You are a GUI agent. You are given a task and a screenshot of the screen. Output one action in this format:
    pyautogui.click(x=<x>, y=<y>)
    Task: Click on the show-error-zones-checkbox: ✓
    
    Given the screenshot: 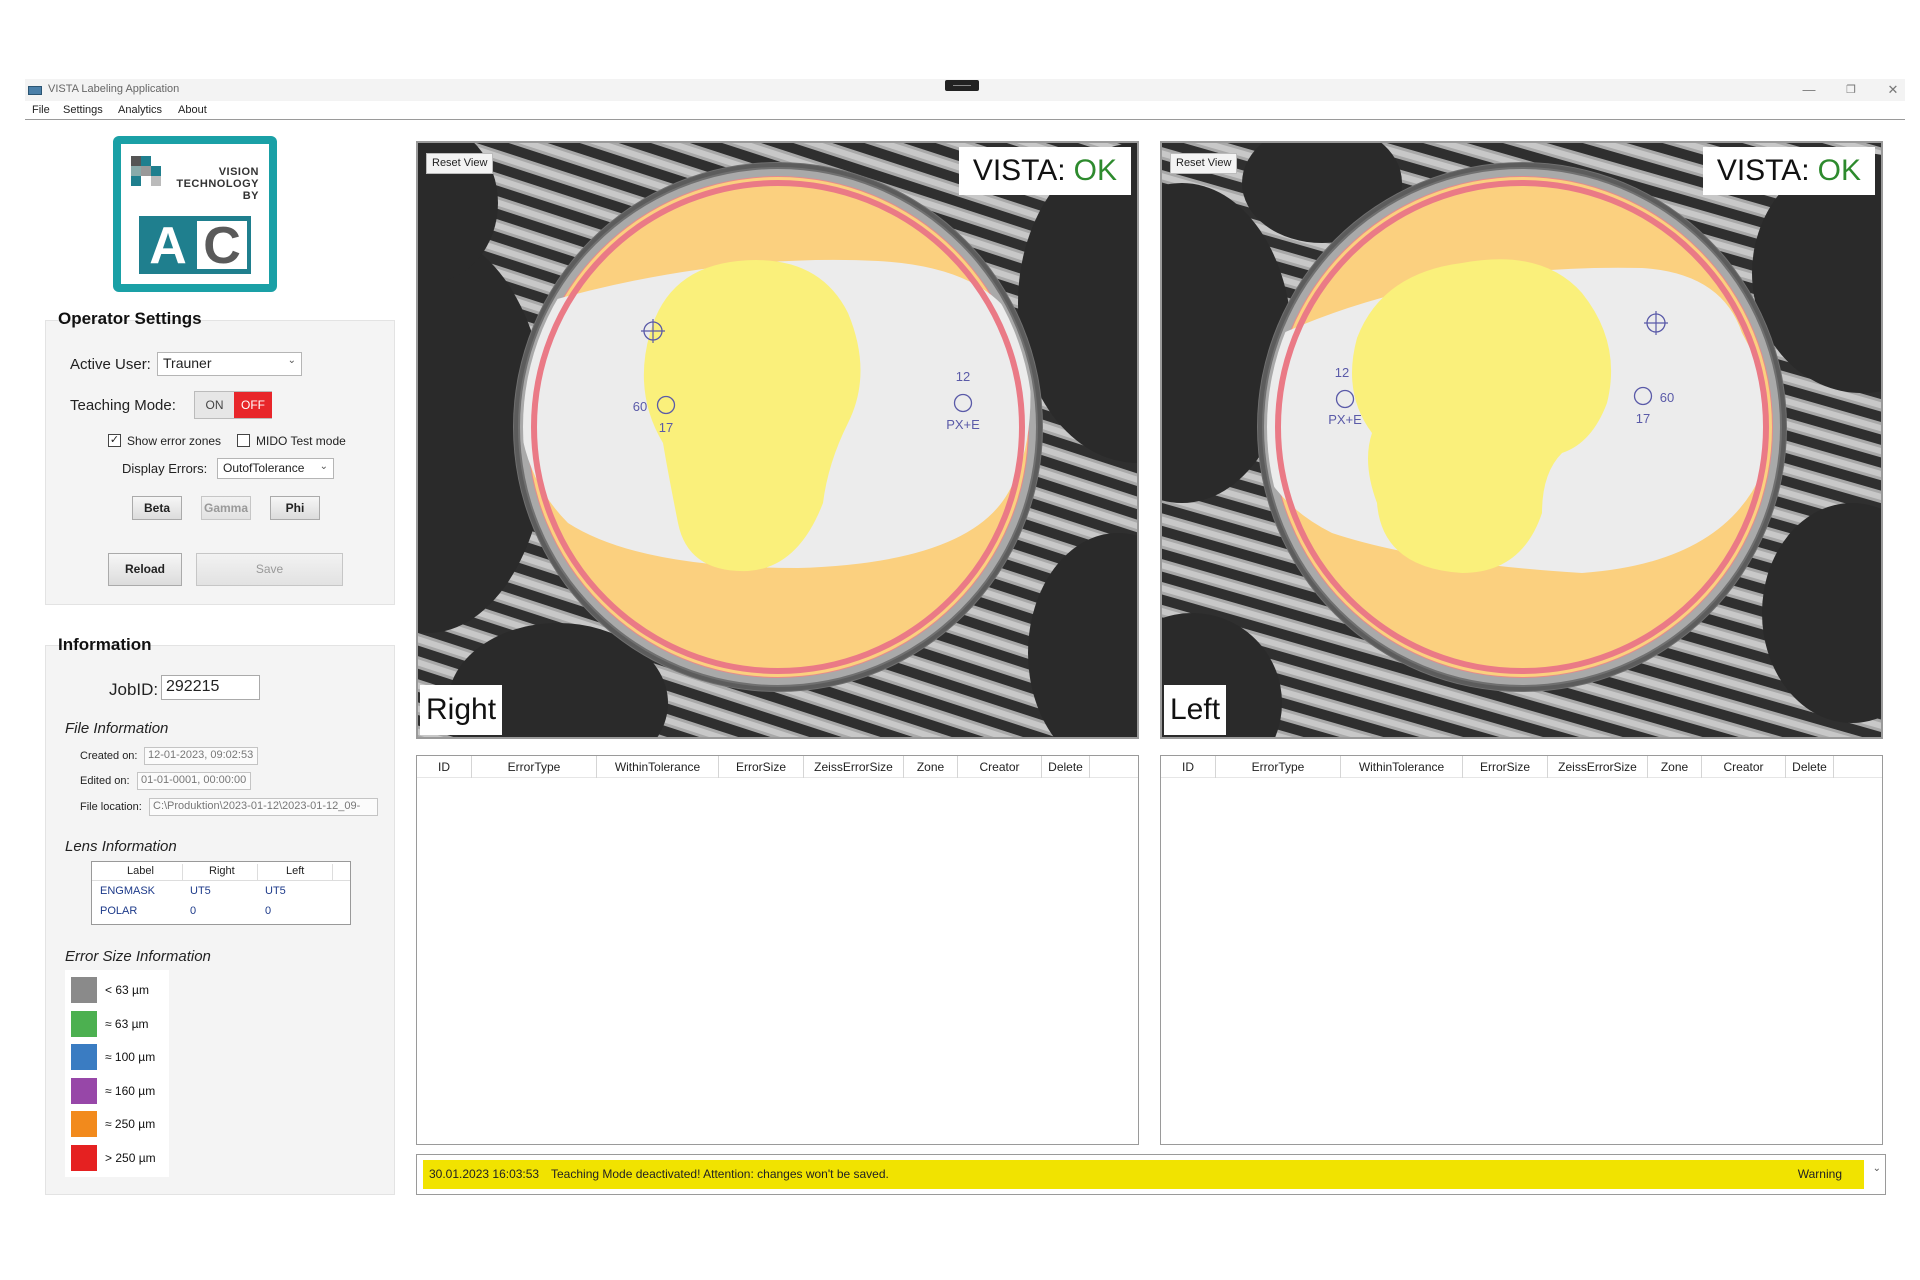 What is the action you would take?
    pyautogui.click(x=114, y=440)
    